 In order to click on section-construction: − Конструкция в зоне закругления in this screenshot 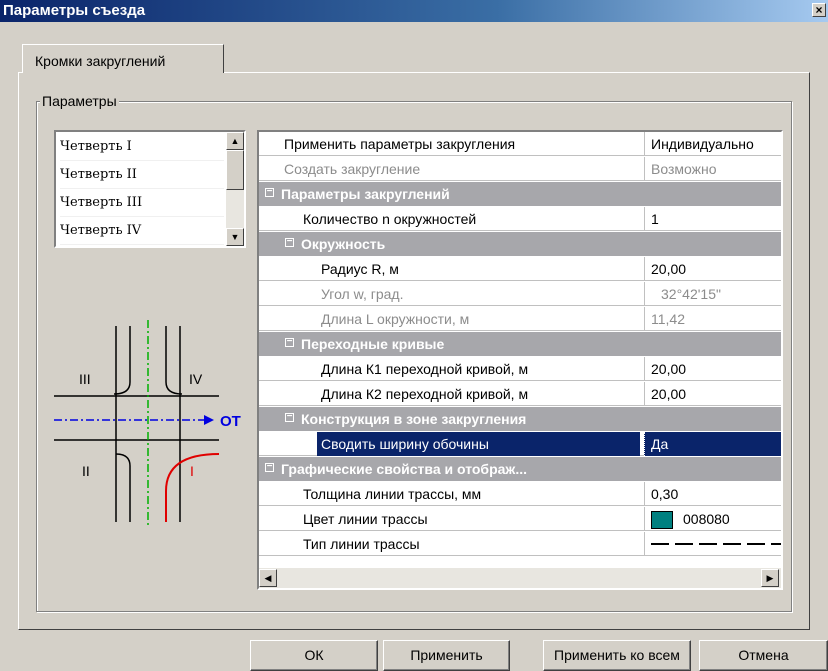, I will do `click(520, 419)`.